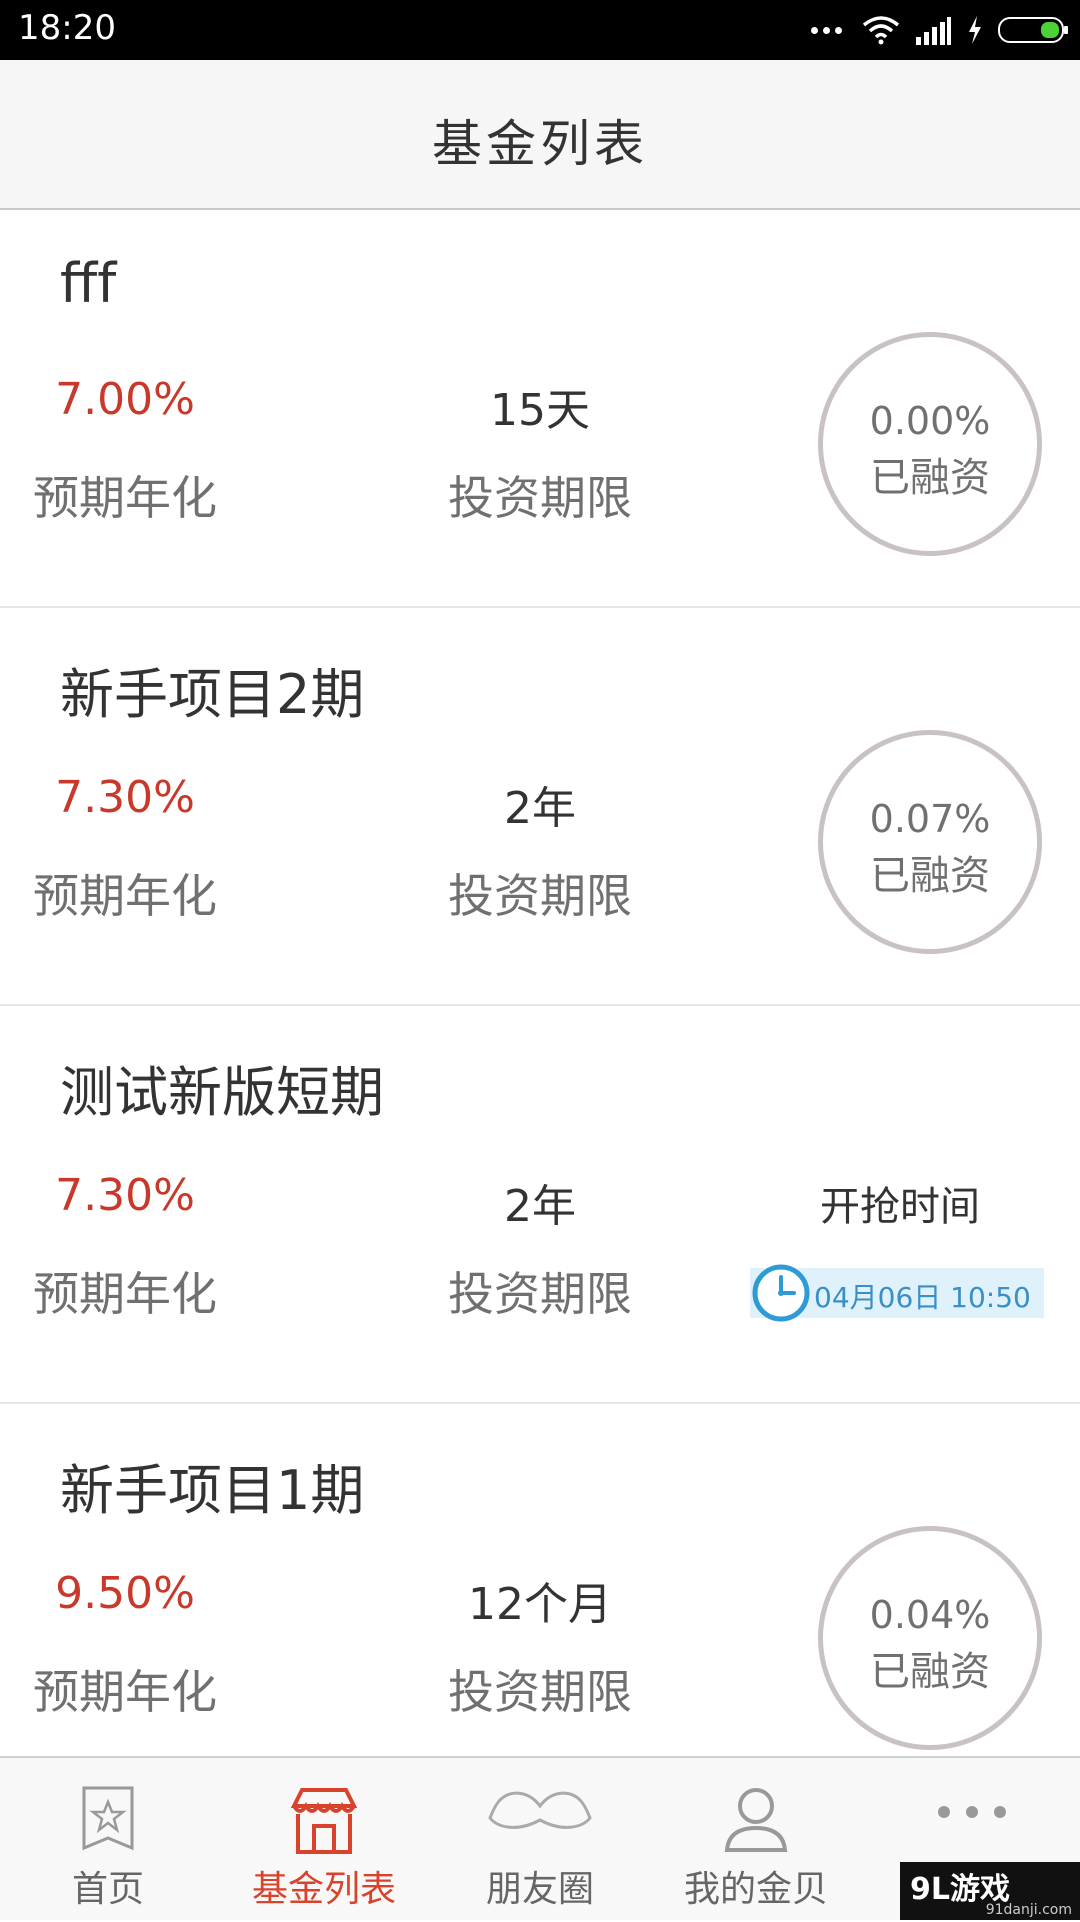 Image resolution: width=1080 pixels, height=1922 pixels. Describe the element at coordinates (540, 1810) in the screenshot. I see `mustache-icon` at that location.